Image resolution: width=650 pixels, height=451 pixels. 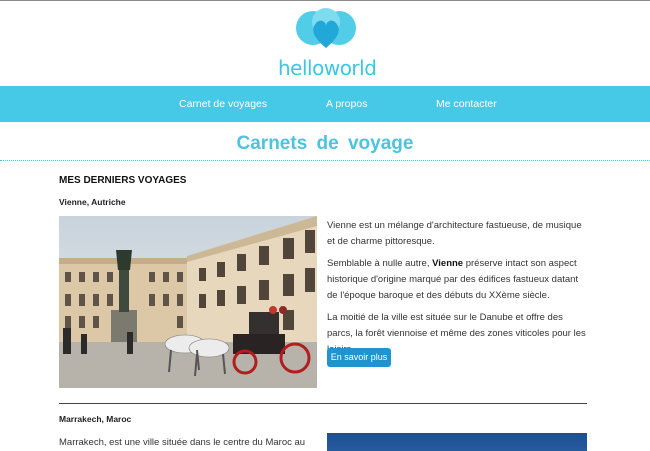 I want to click on vienne-bold: Vienne, so click(x=448, y=263).